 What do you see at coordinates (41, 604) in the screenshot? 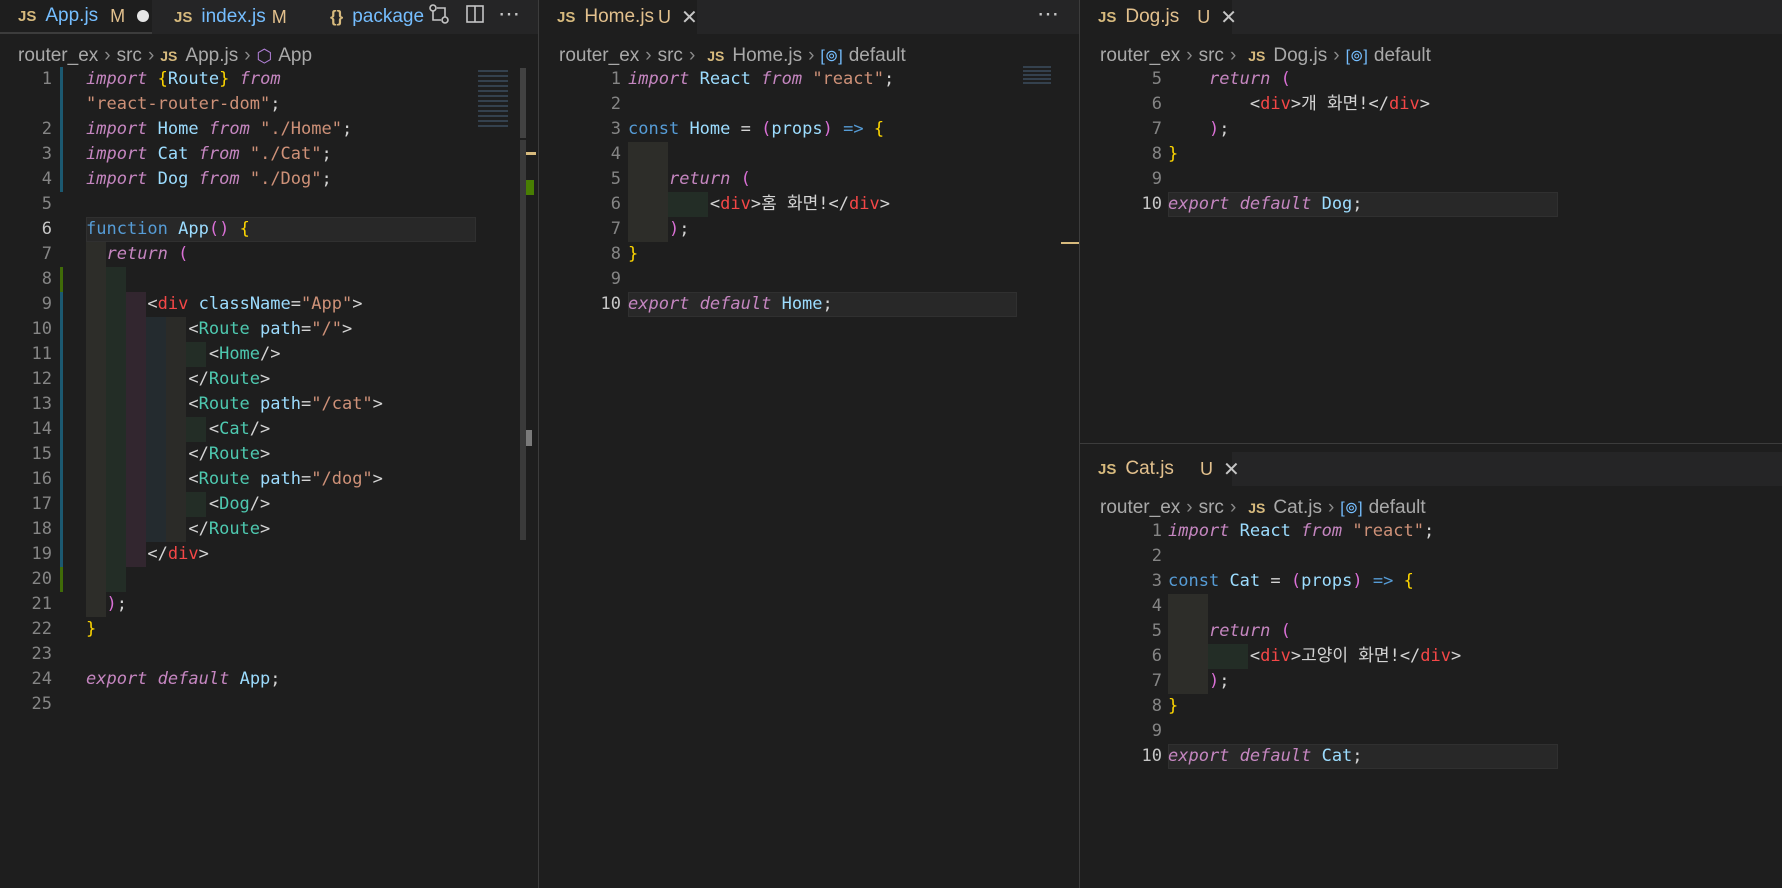
I see `line-number: 21` at bounding box center [41, 604].